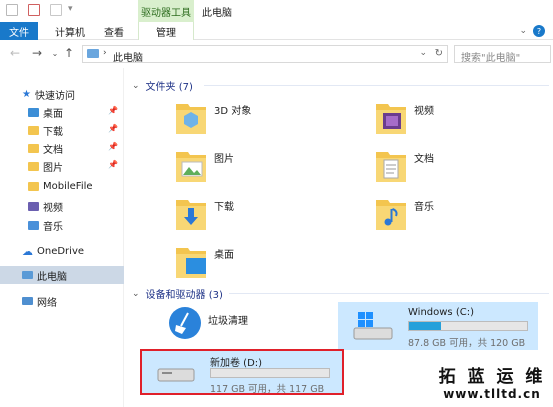 The width and height of the screenshot is (553, 407). Describe the element at coordinates (217, 13) in the screenshot. I see `window-title: 此电脑` at that location.